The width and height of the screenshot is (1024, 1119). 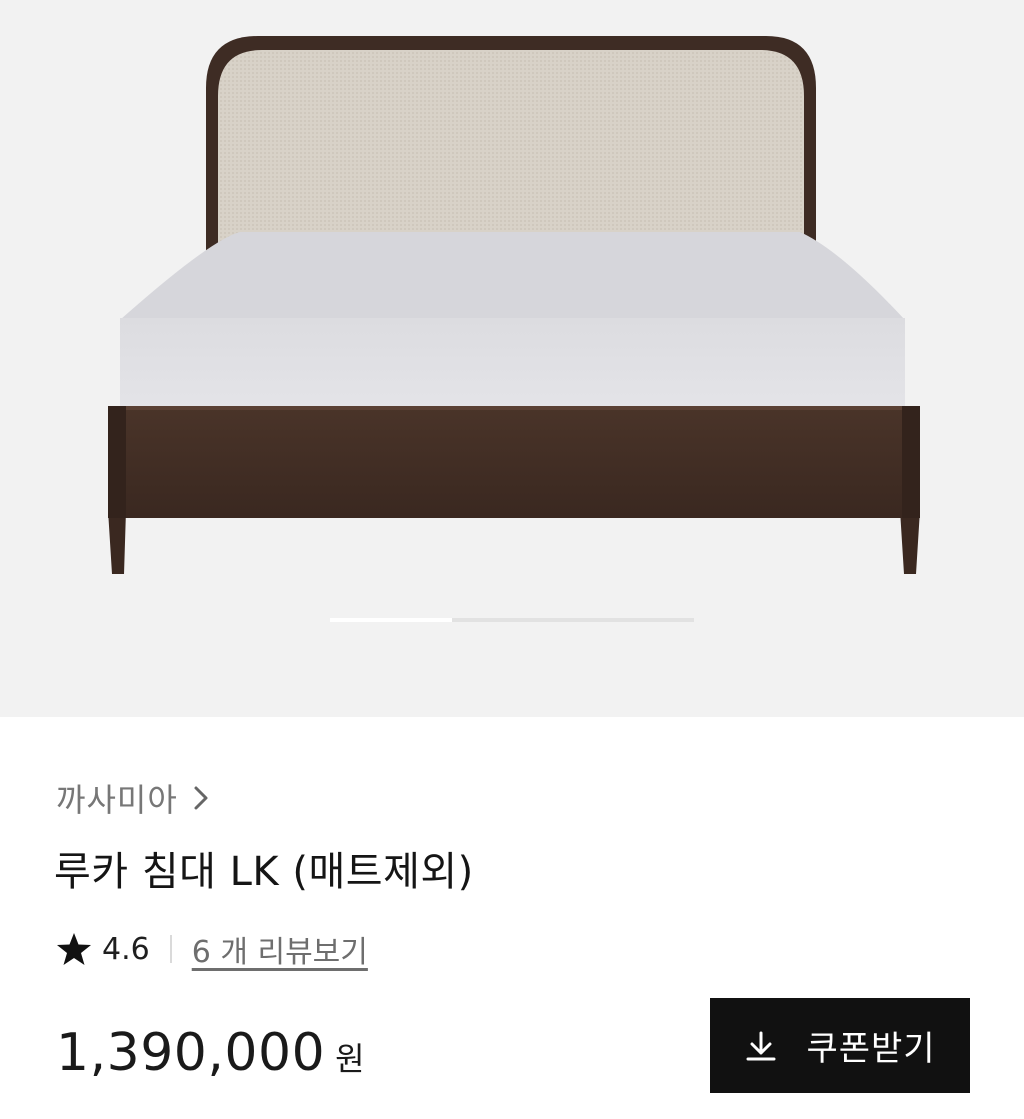 I want to click on price: 1,390,000 원, so click(x=210, y=1053).